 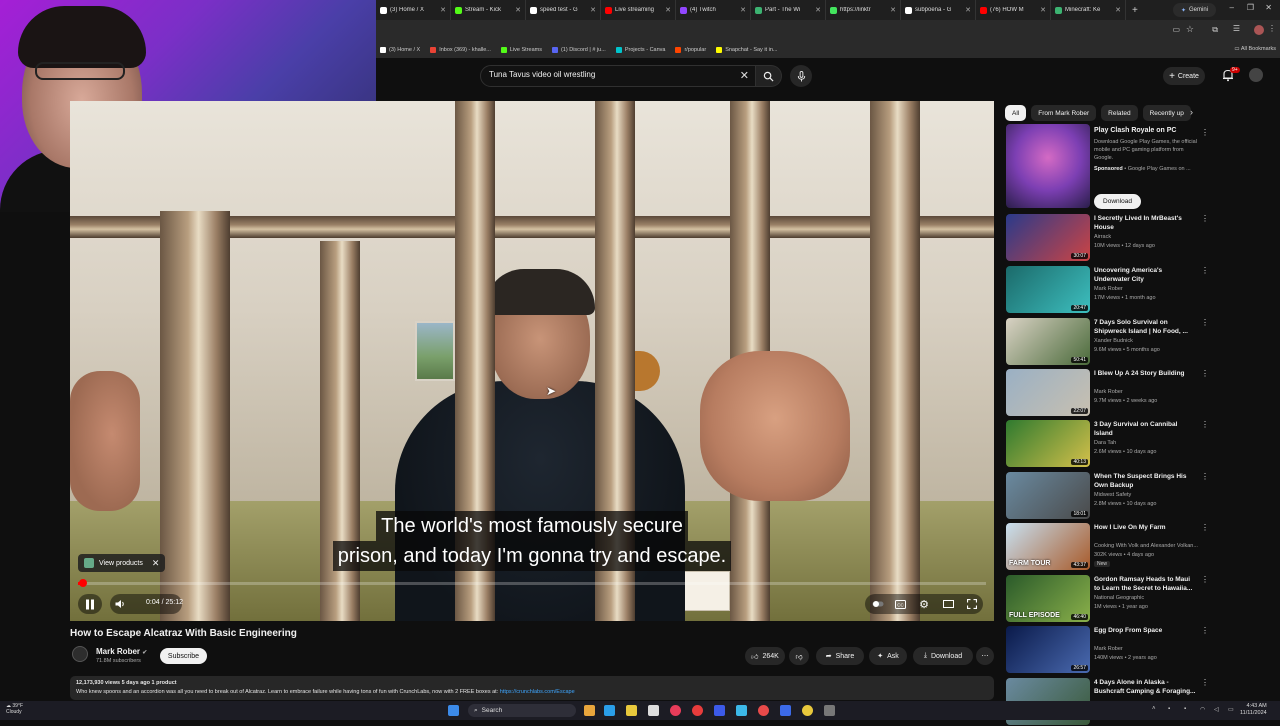 I want to click on recommended-title: I Secretly Lived In MrBeast's House, so click(x=1146, y=223).